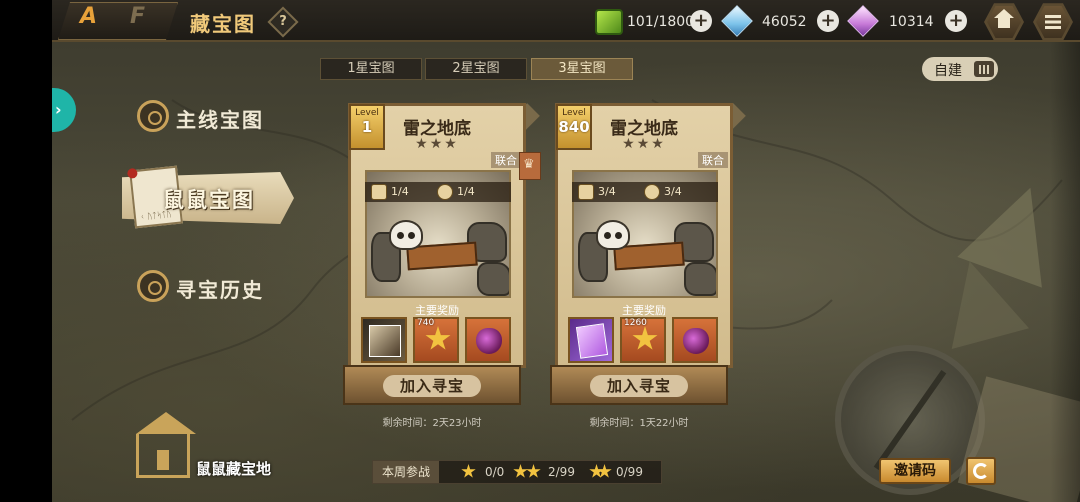  What do you see at coordinates (635, 323) in the screenshot?
I see `reward-count: 1260` at bounding box center [635, 323].